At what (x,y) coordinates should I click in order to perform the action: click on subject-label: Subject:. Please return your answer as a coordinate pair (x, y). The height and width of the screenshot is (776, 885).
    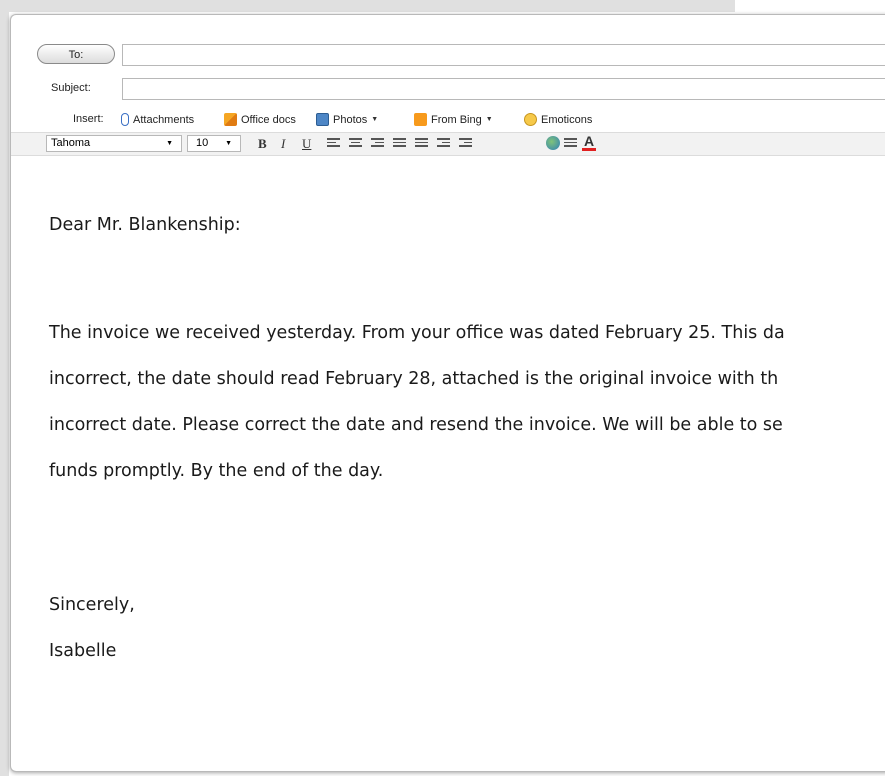
    Looking at the image, I should click on (71, 88).